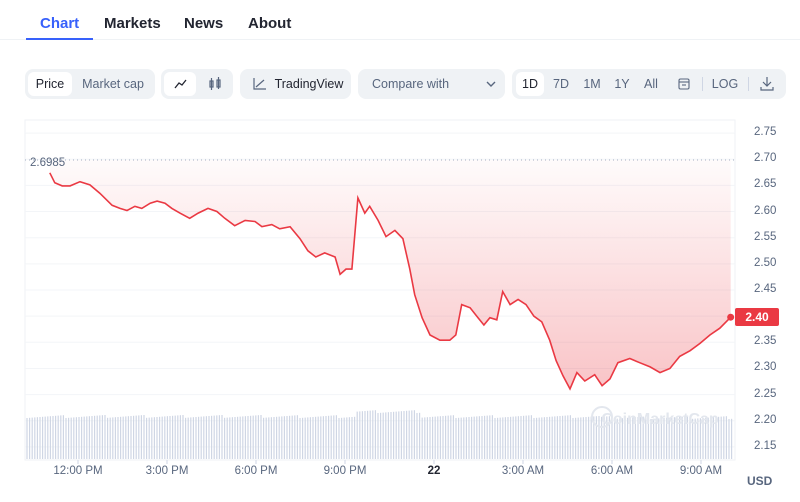  Describe the element at coordinates (765, 262) in the screenshot. I see `y-tick-label: 2.50` at that location.